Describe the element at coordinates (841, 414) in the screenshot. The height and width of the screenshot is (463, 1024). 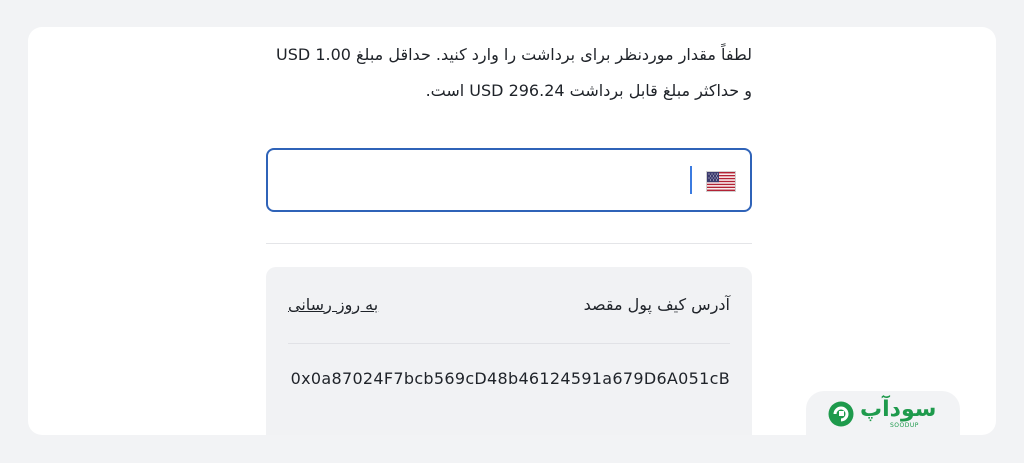
I see `brand-logo-icon` at that location.